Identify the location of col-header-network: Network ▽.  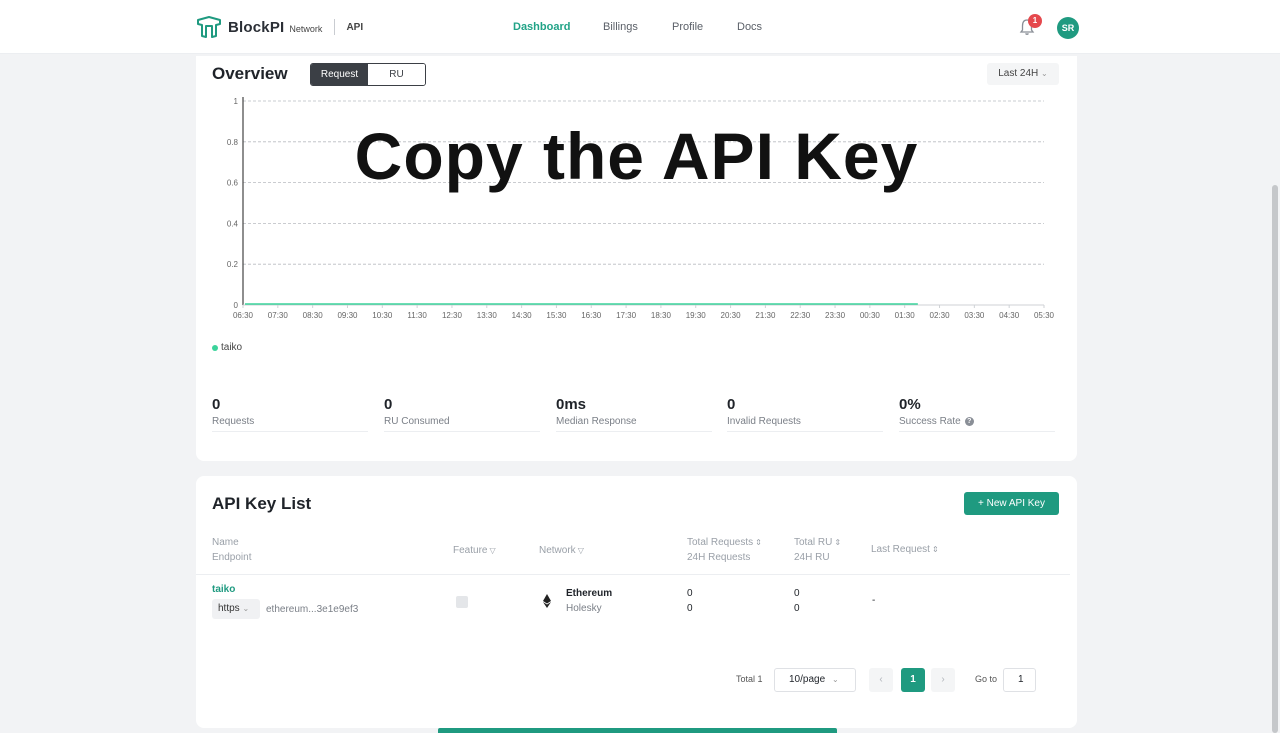
(561, 550).